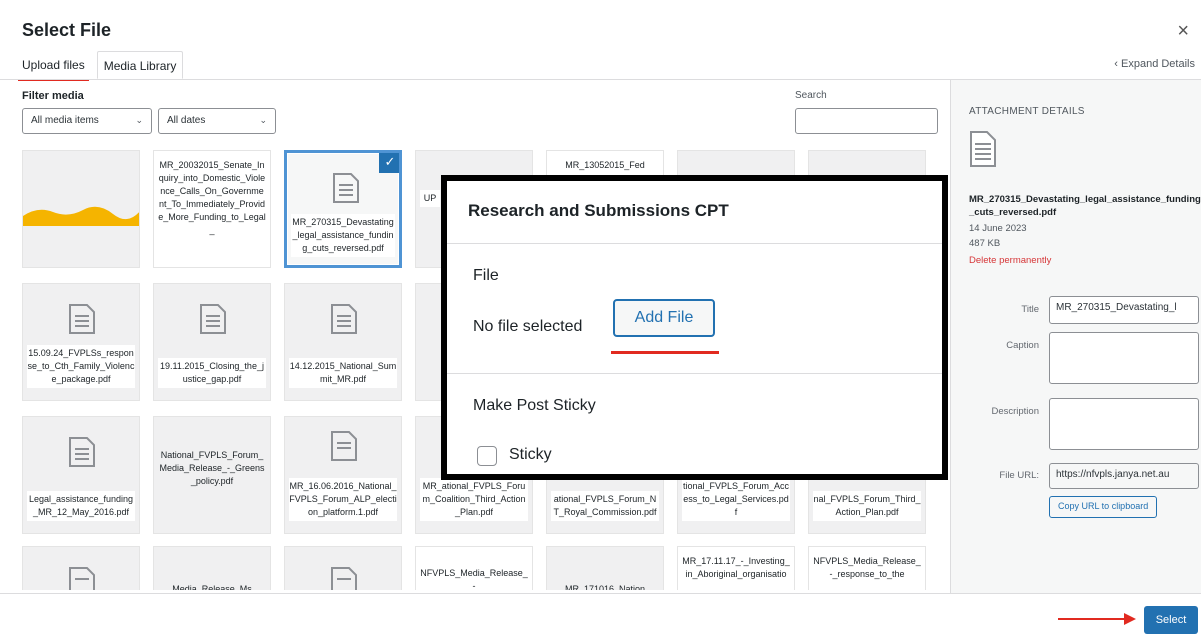 The height and width of the screenshot is (637, 1201). What do you see at coordinates (528, 326) in the screenshot?
I see `no-file-selected-text: No file selected` at bounding box center [528, 326].